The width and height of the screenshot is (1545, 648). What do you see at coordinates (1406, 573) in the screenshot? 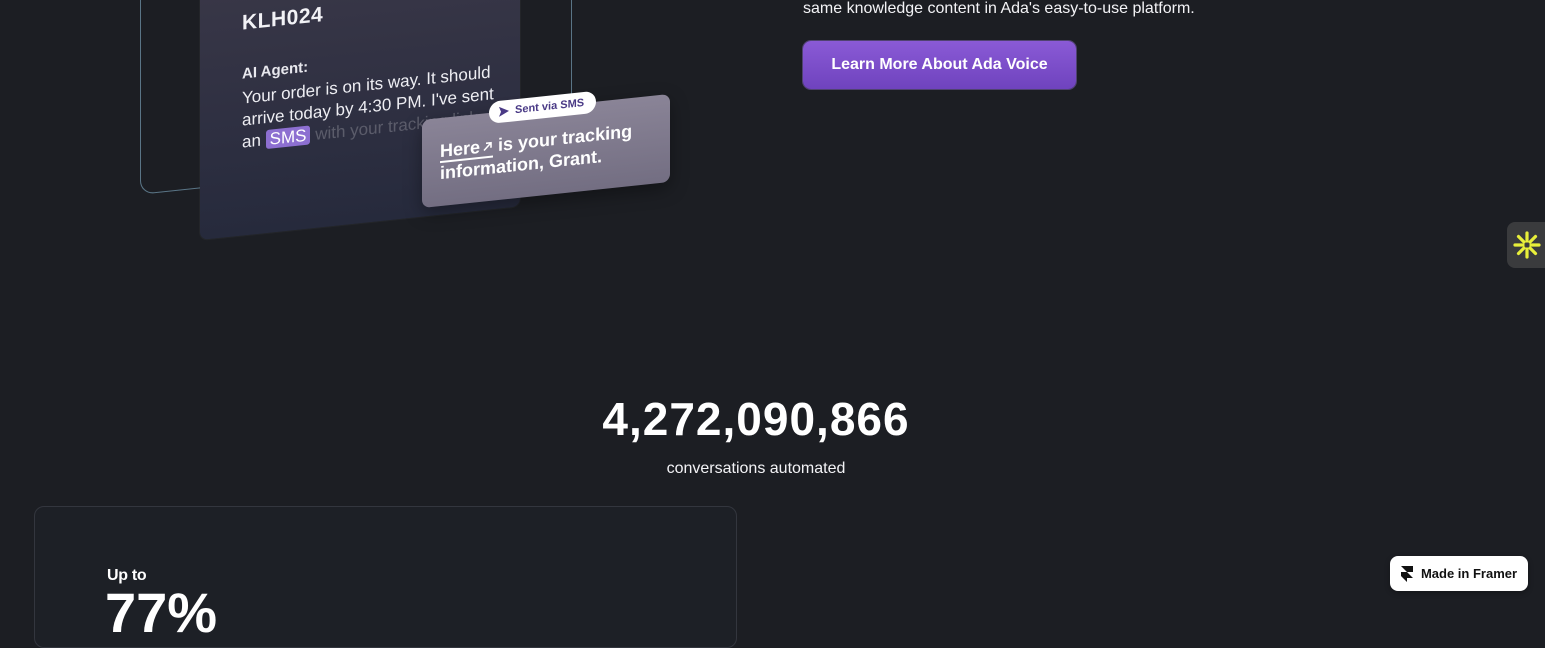
I see `framer-logo-icon` at bounding box center [1406, 573].